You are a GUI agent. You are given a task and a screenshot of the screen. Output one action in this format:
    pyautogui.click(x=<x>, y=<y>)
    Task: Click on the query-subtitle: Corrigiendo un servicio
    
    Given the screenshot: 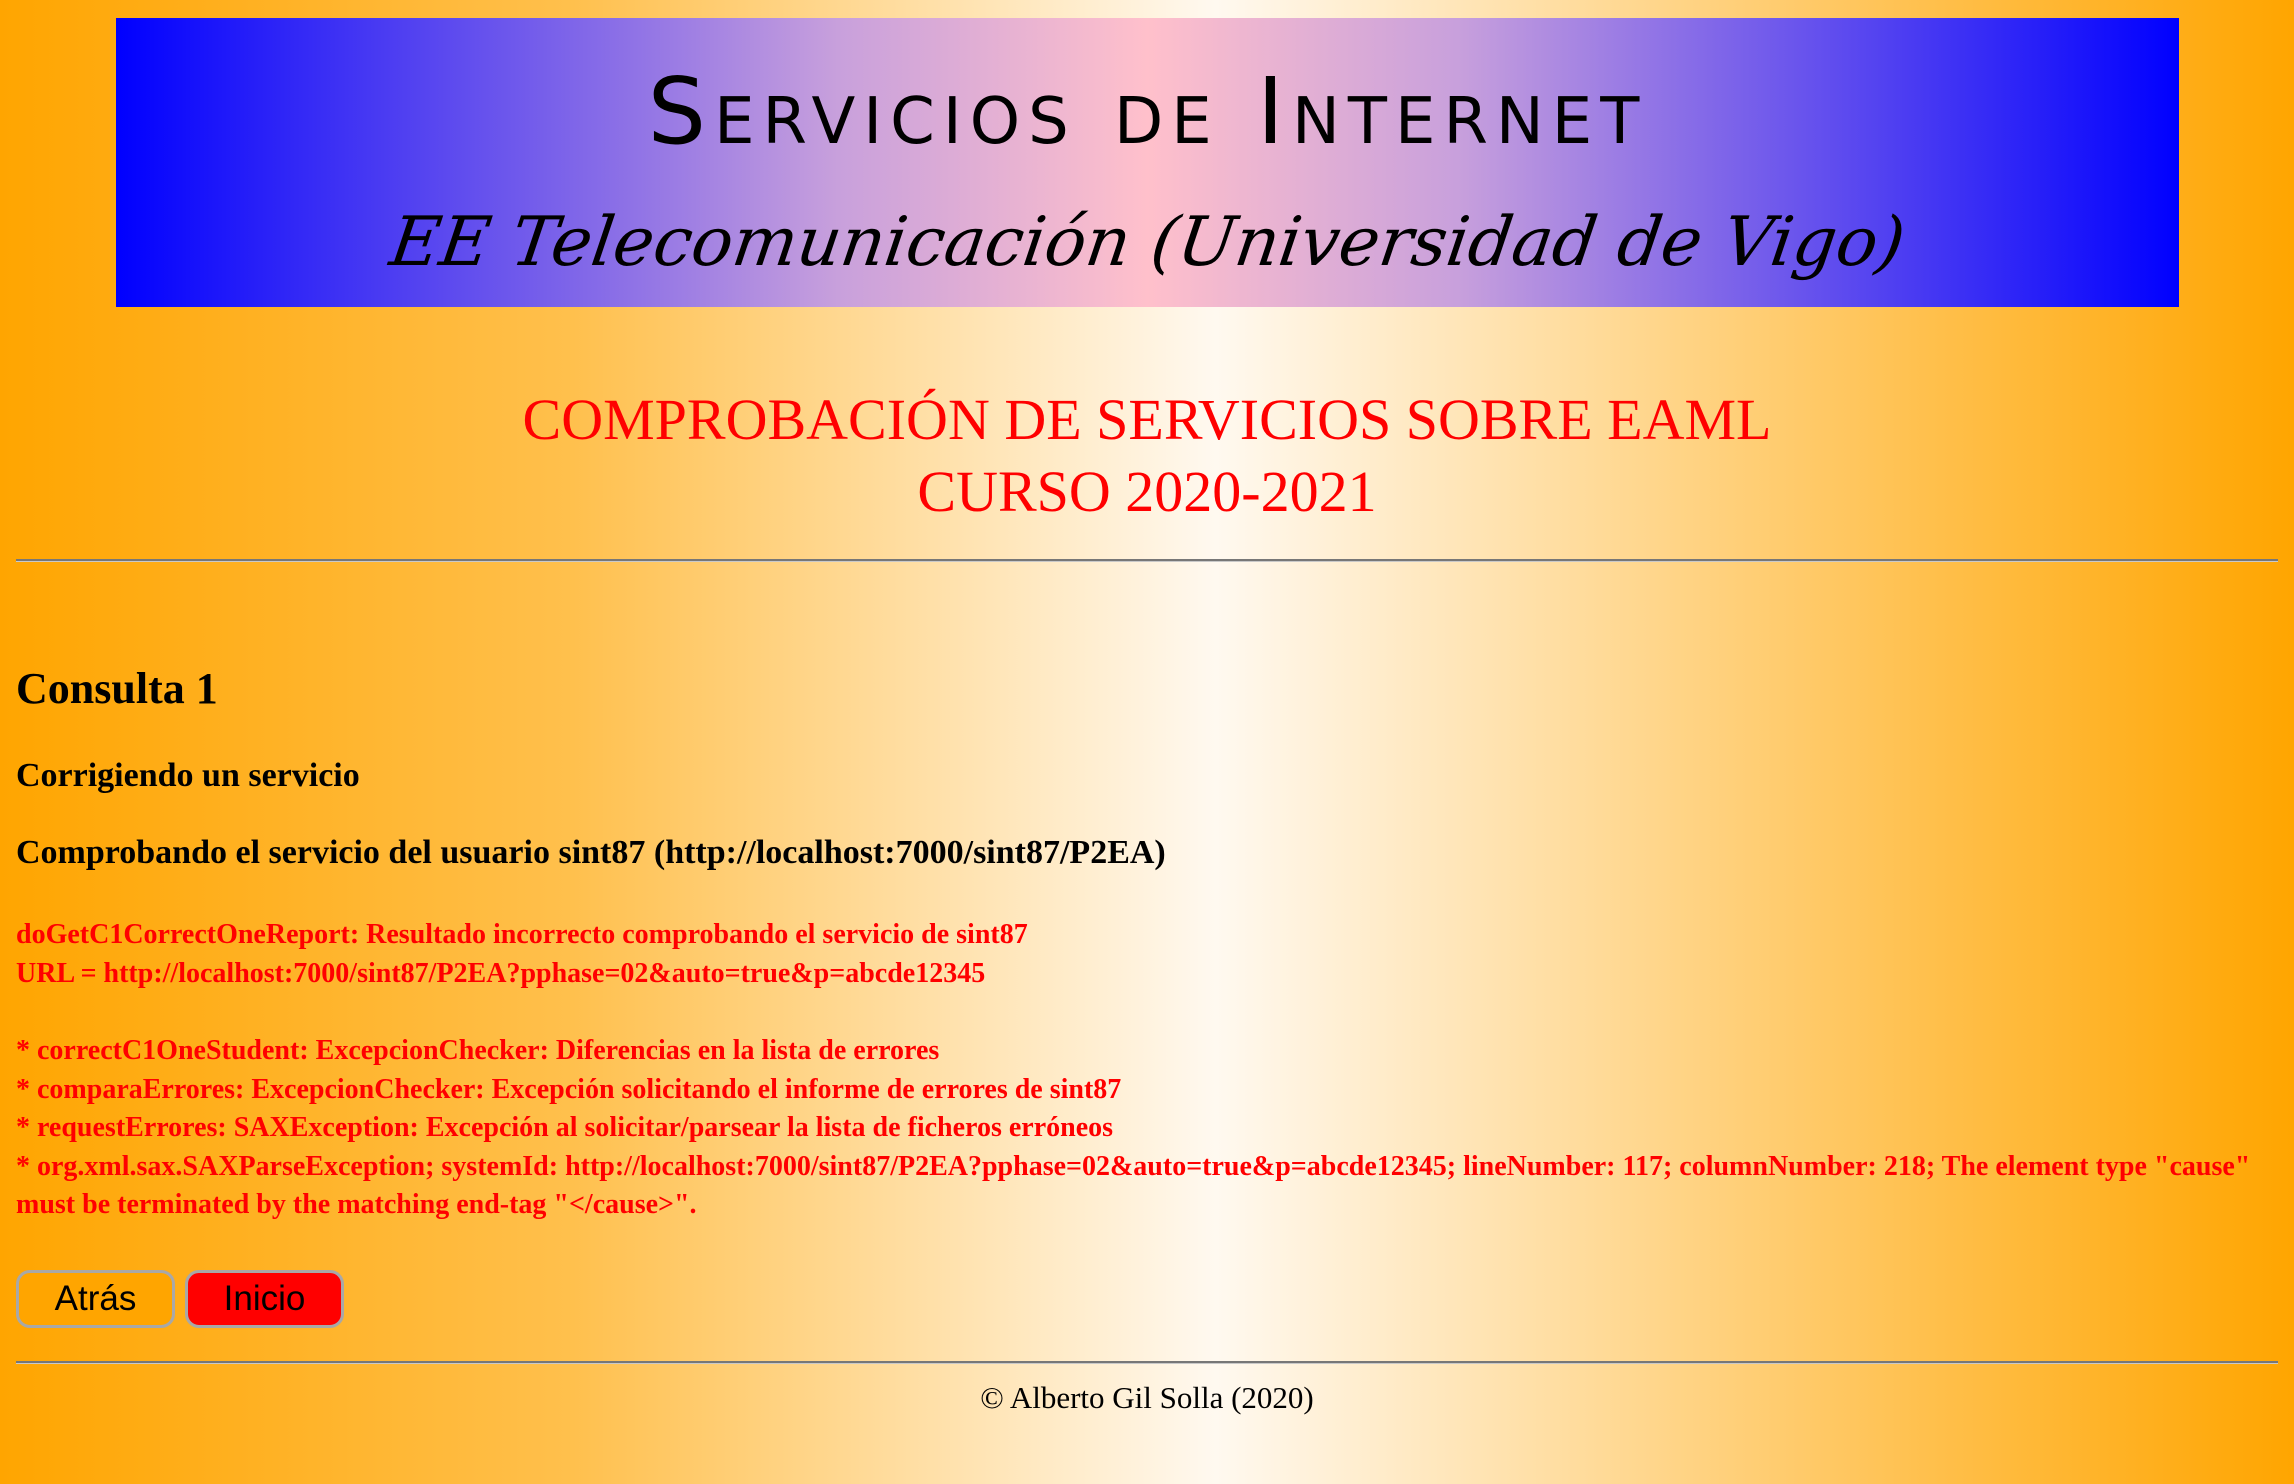 What is the action you would take?
    pyautogui.click(x=188, y=775)
    